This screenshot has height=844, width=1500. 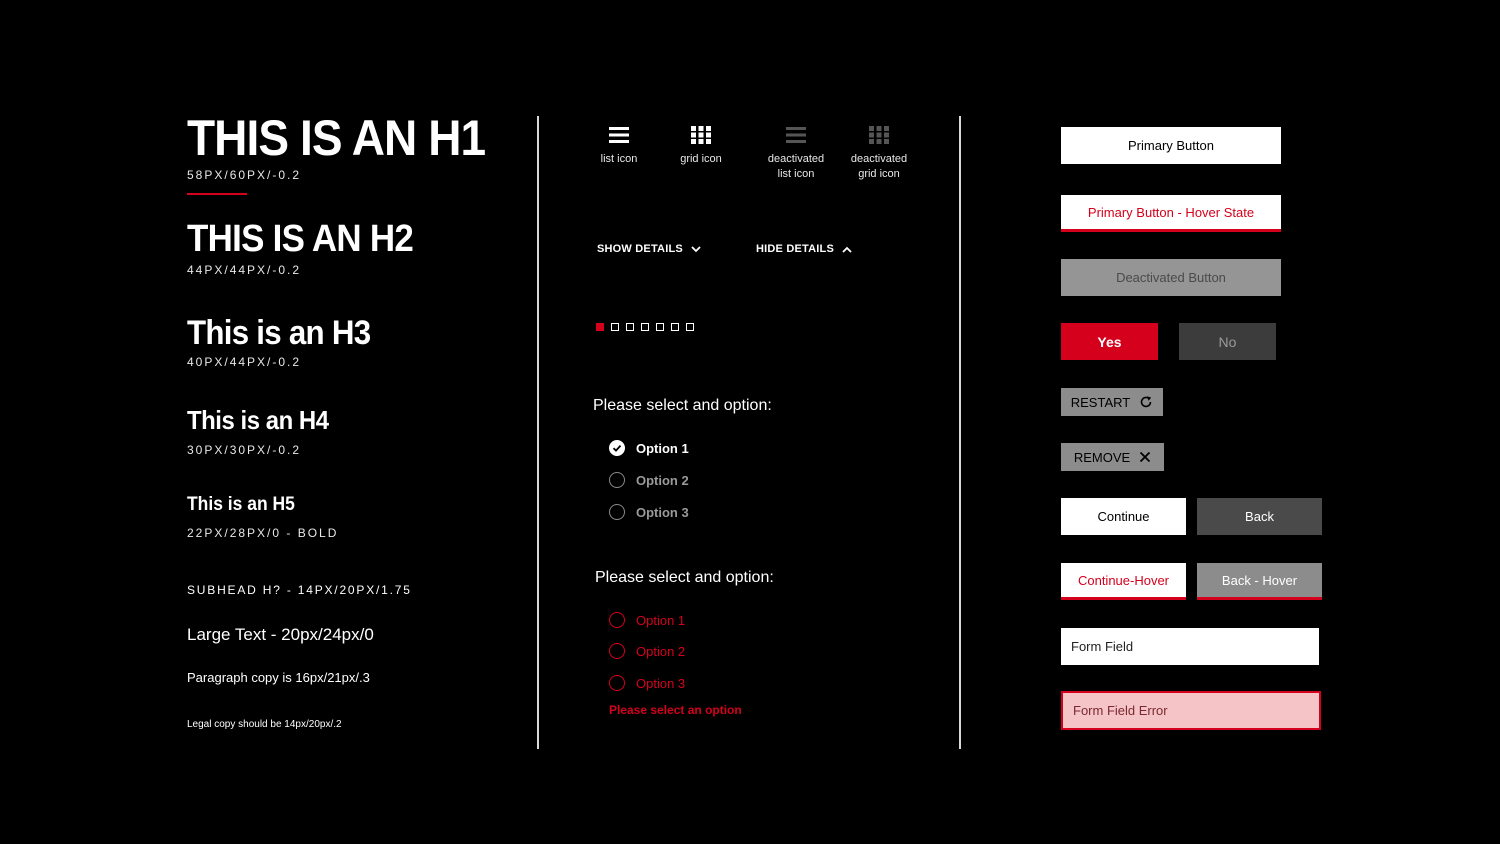 What do you see at coordinates (661, 651) in the screenshot?
I see `radio-2-option-2-label: Option 2` at bounding box center [661, 651].